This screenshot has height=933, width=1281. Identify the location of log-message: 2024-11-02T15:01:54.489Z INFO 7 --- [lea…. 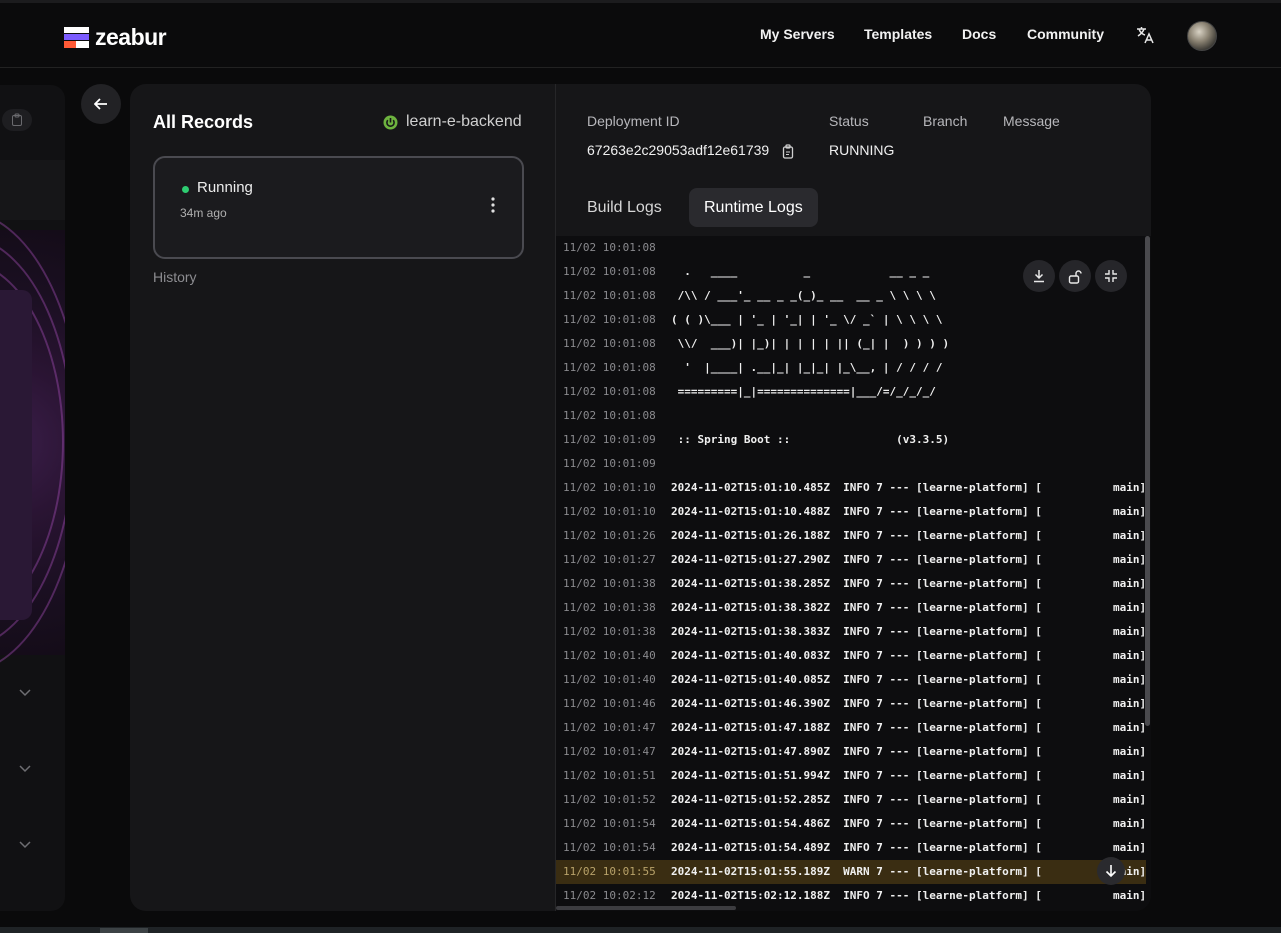
(856, 847).